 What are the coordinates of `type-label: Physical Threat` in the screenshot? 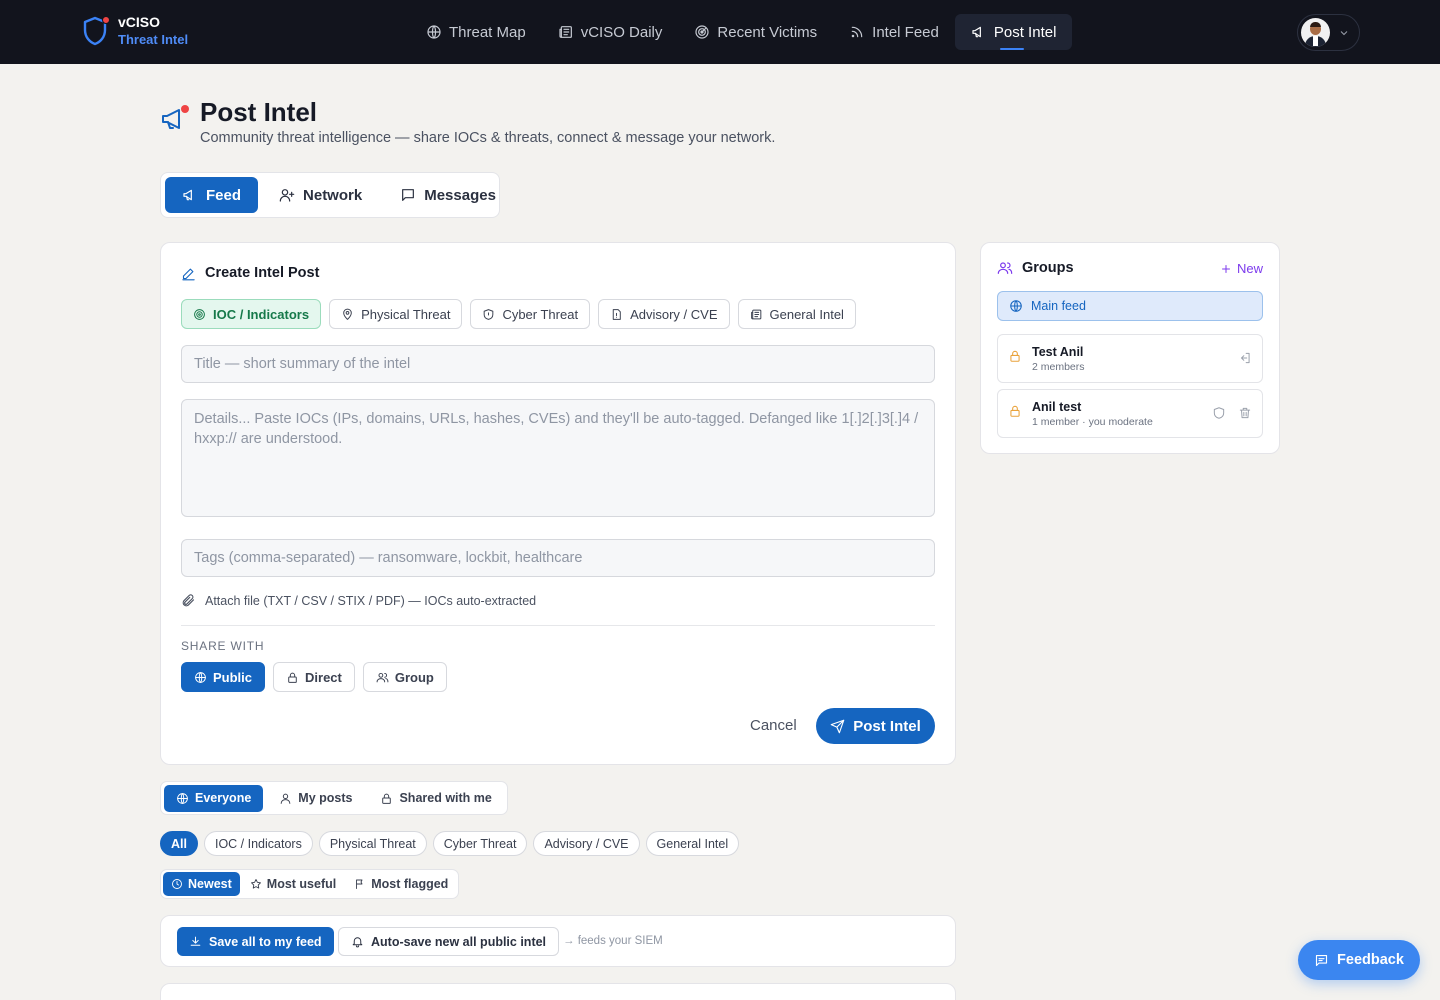 It's located at (406, 314).